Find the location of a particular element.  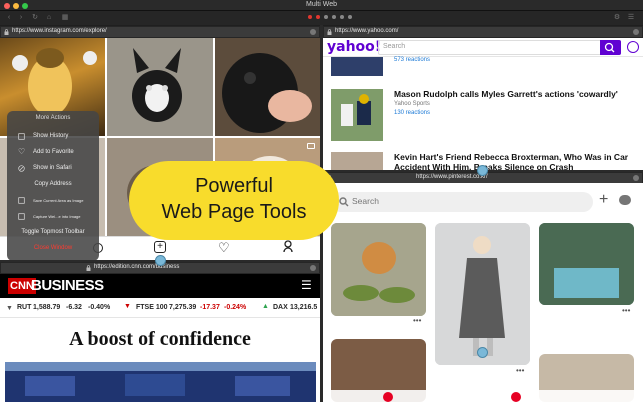

menu-icon: ☰ is located at coordinates (631, 18).